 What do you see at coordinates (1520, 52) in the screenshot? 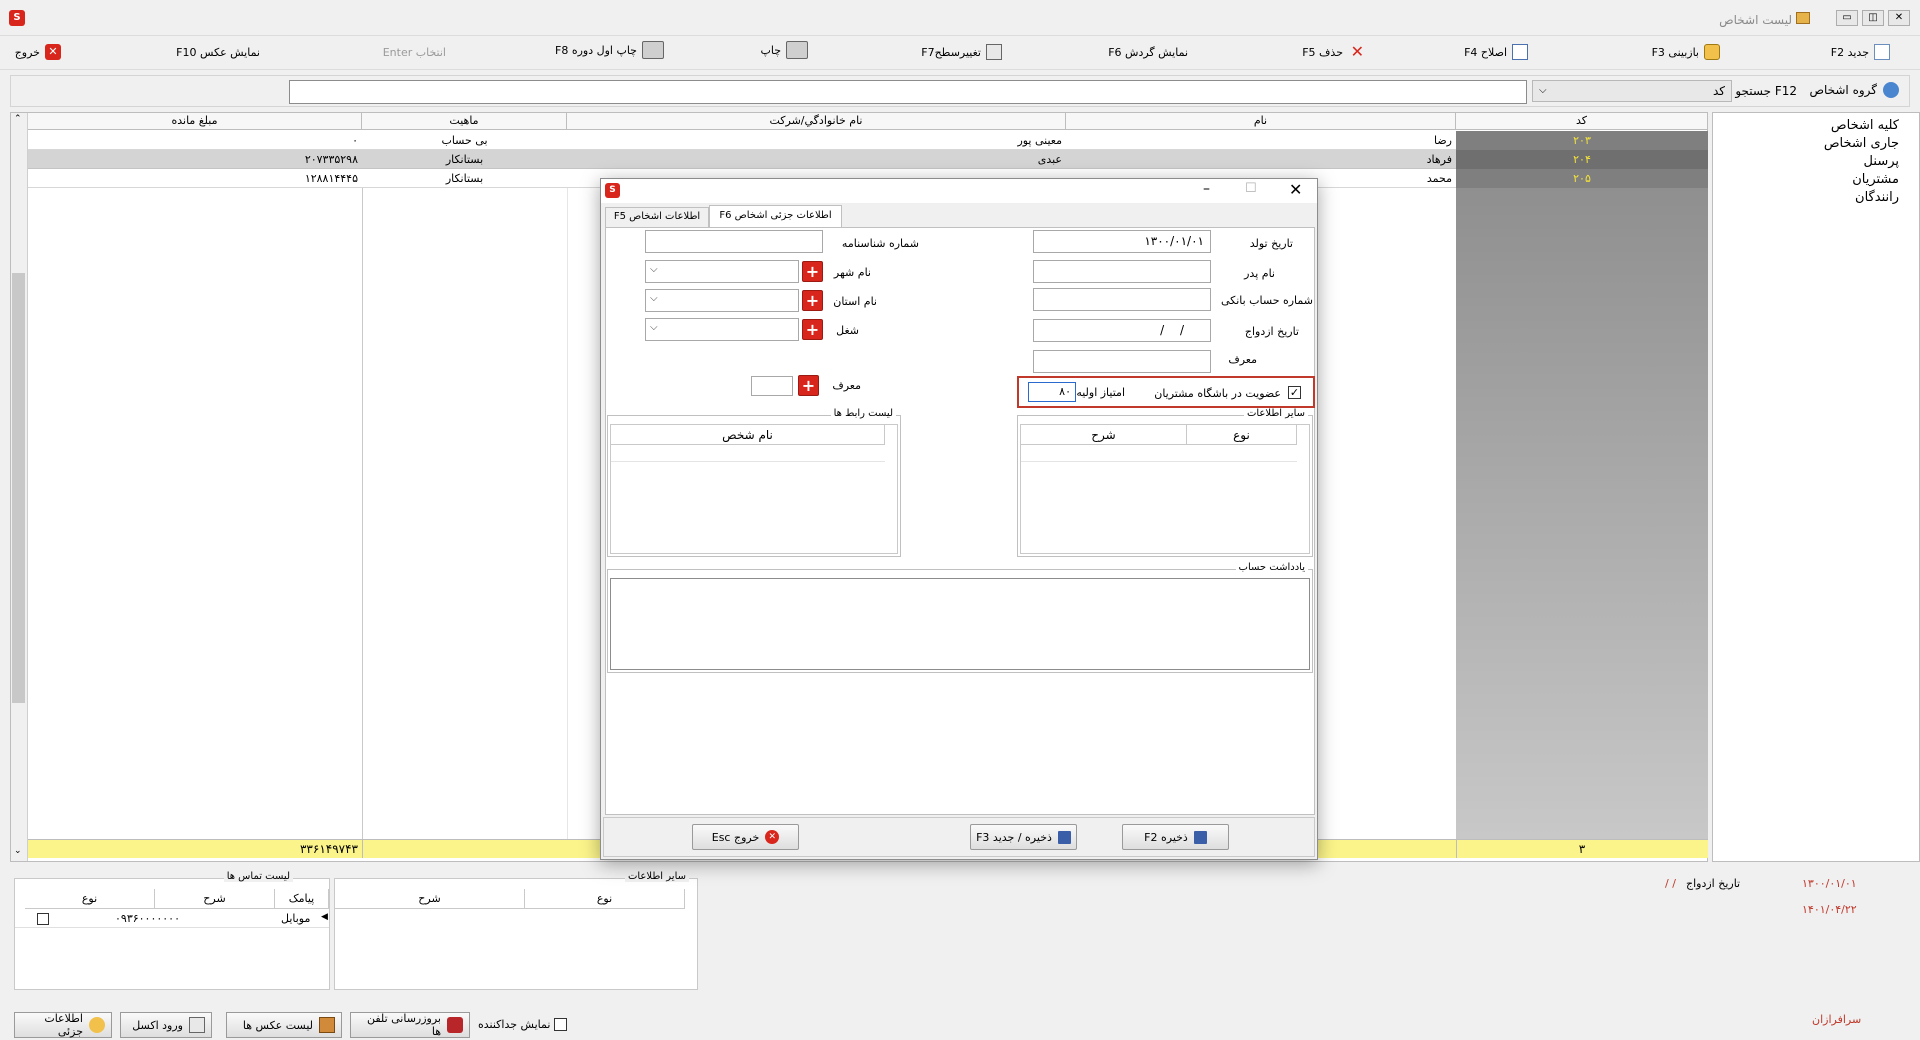
I see `edit-pencil-icon` at bounding box center [1520, 52].